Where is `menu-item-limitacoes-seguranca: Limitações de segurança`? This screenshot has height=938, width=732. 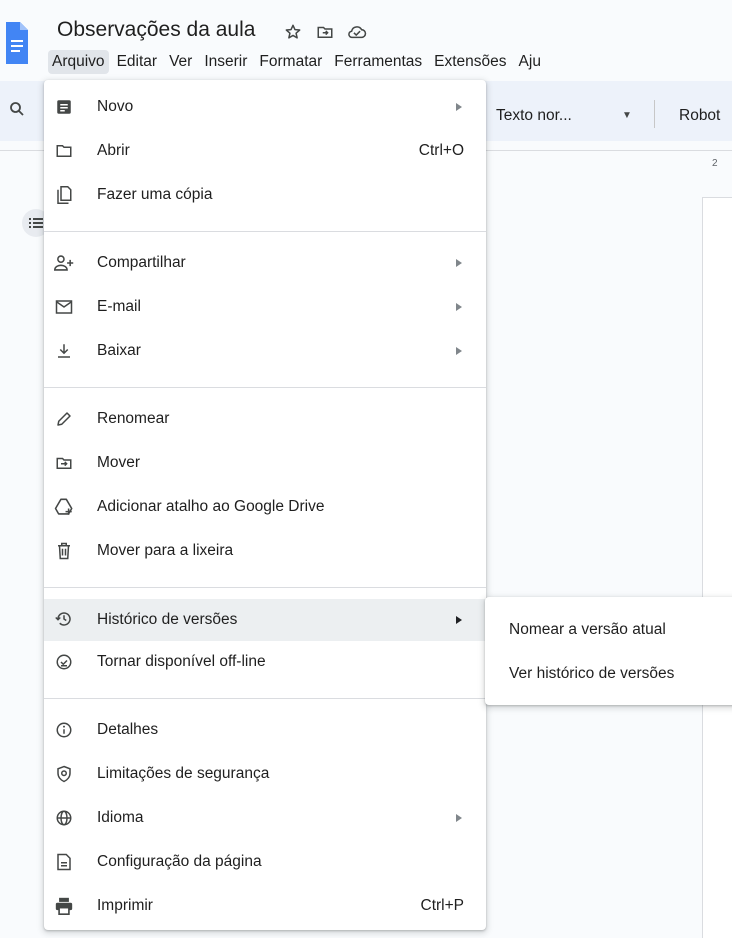
menu-item-limitacoes-seguranca: Limitações de segurança is located at coordinates (265, 774).